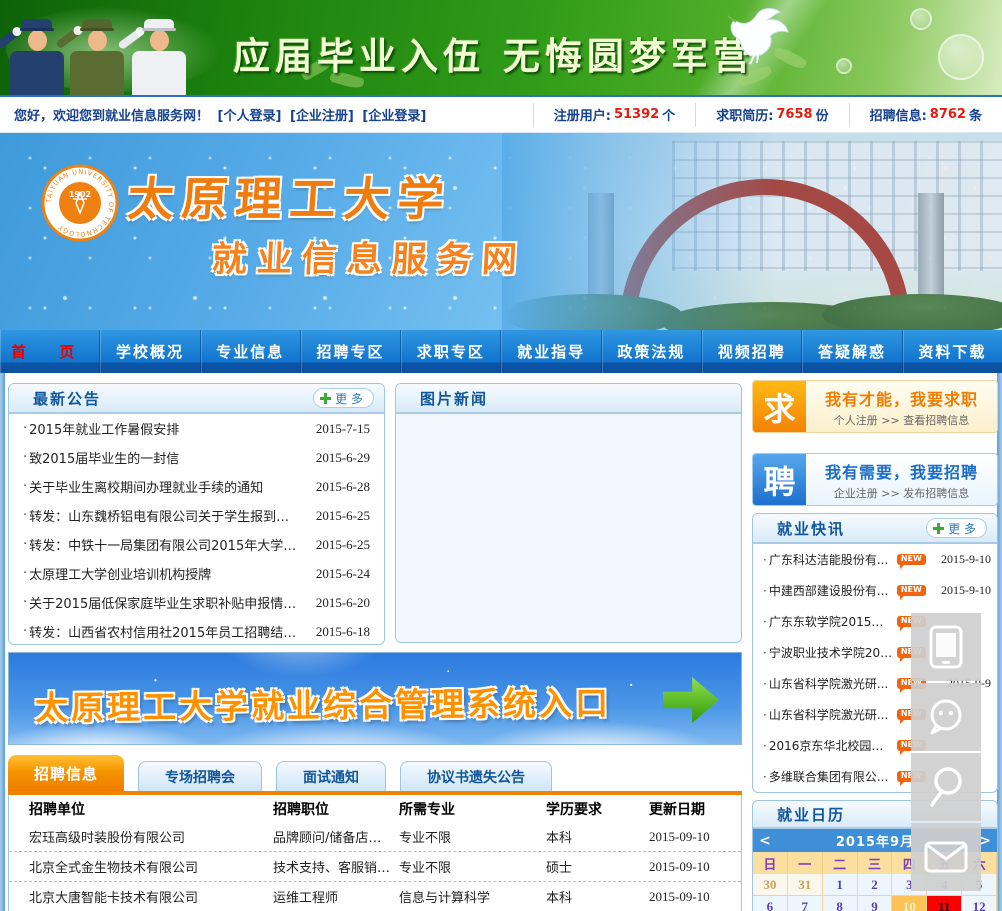 This screenshot has height=911, width=1002. What do you see at coordinates (652, 351) in the screenshot?
I see `nav-item-policies: 政策法规` at bounding box center [652, 351].